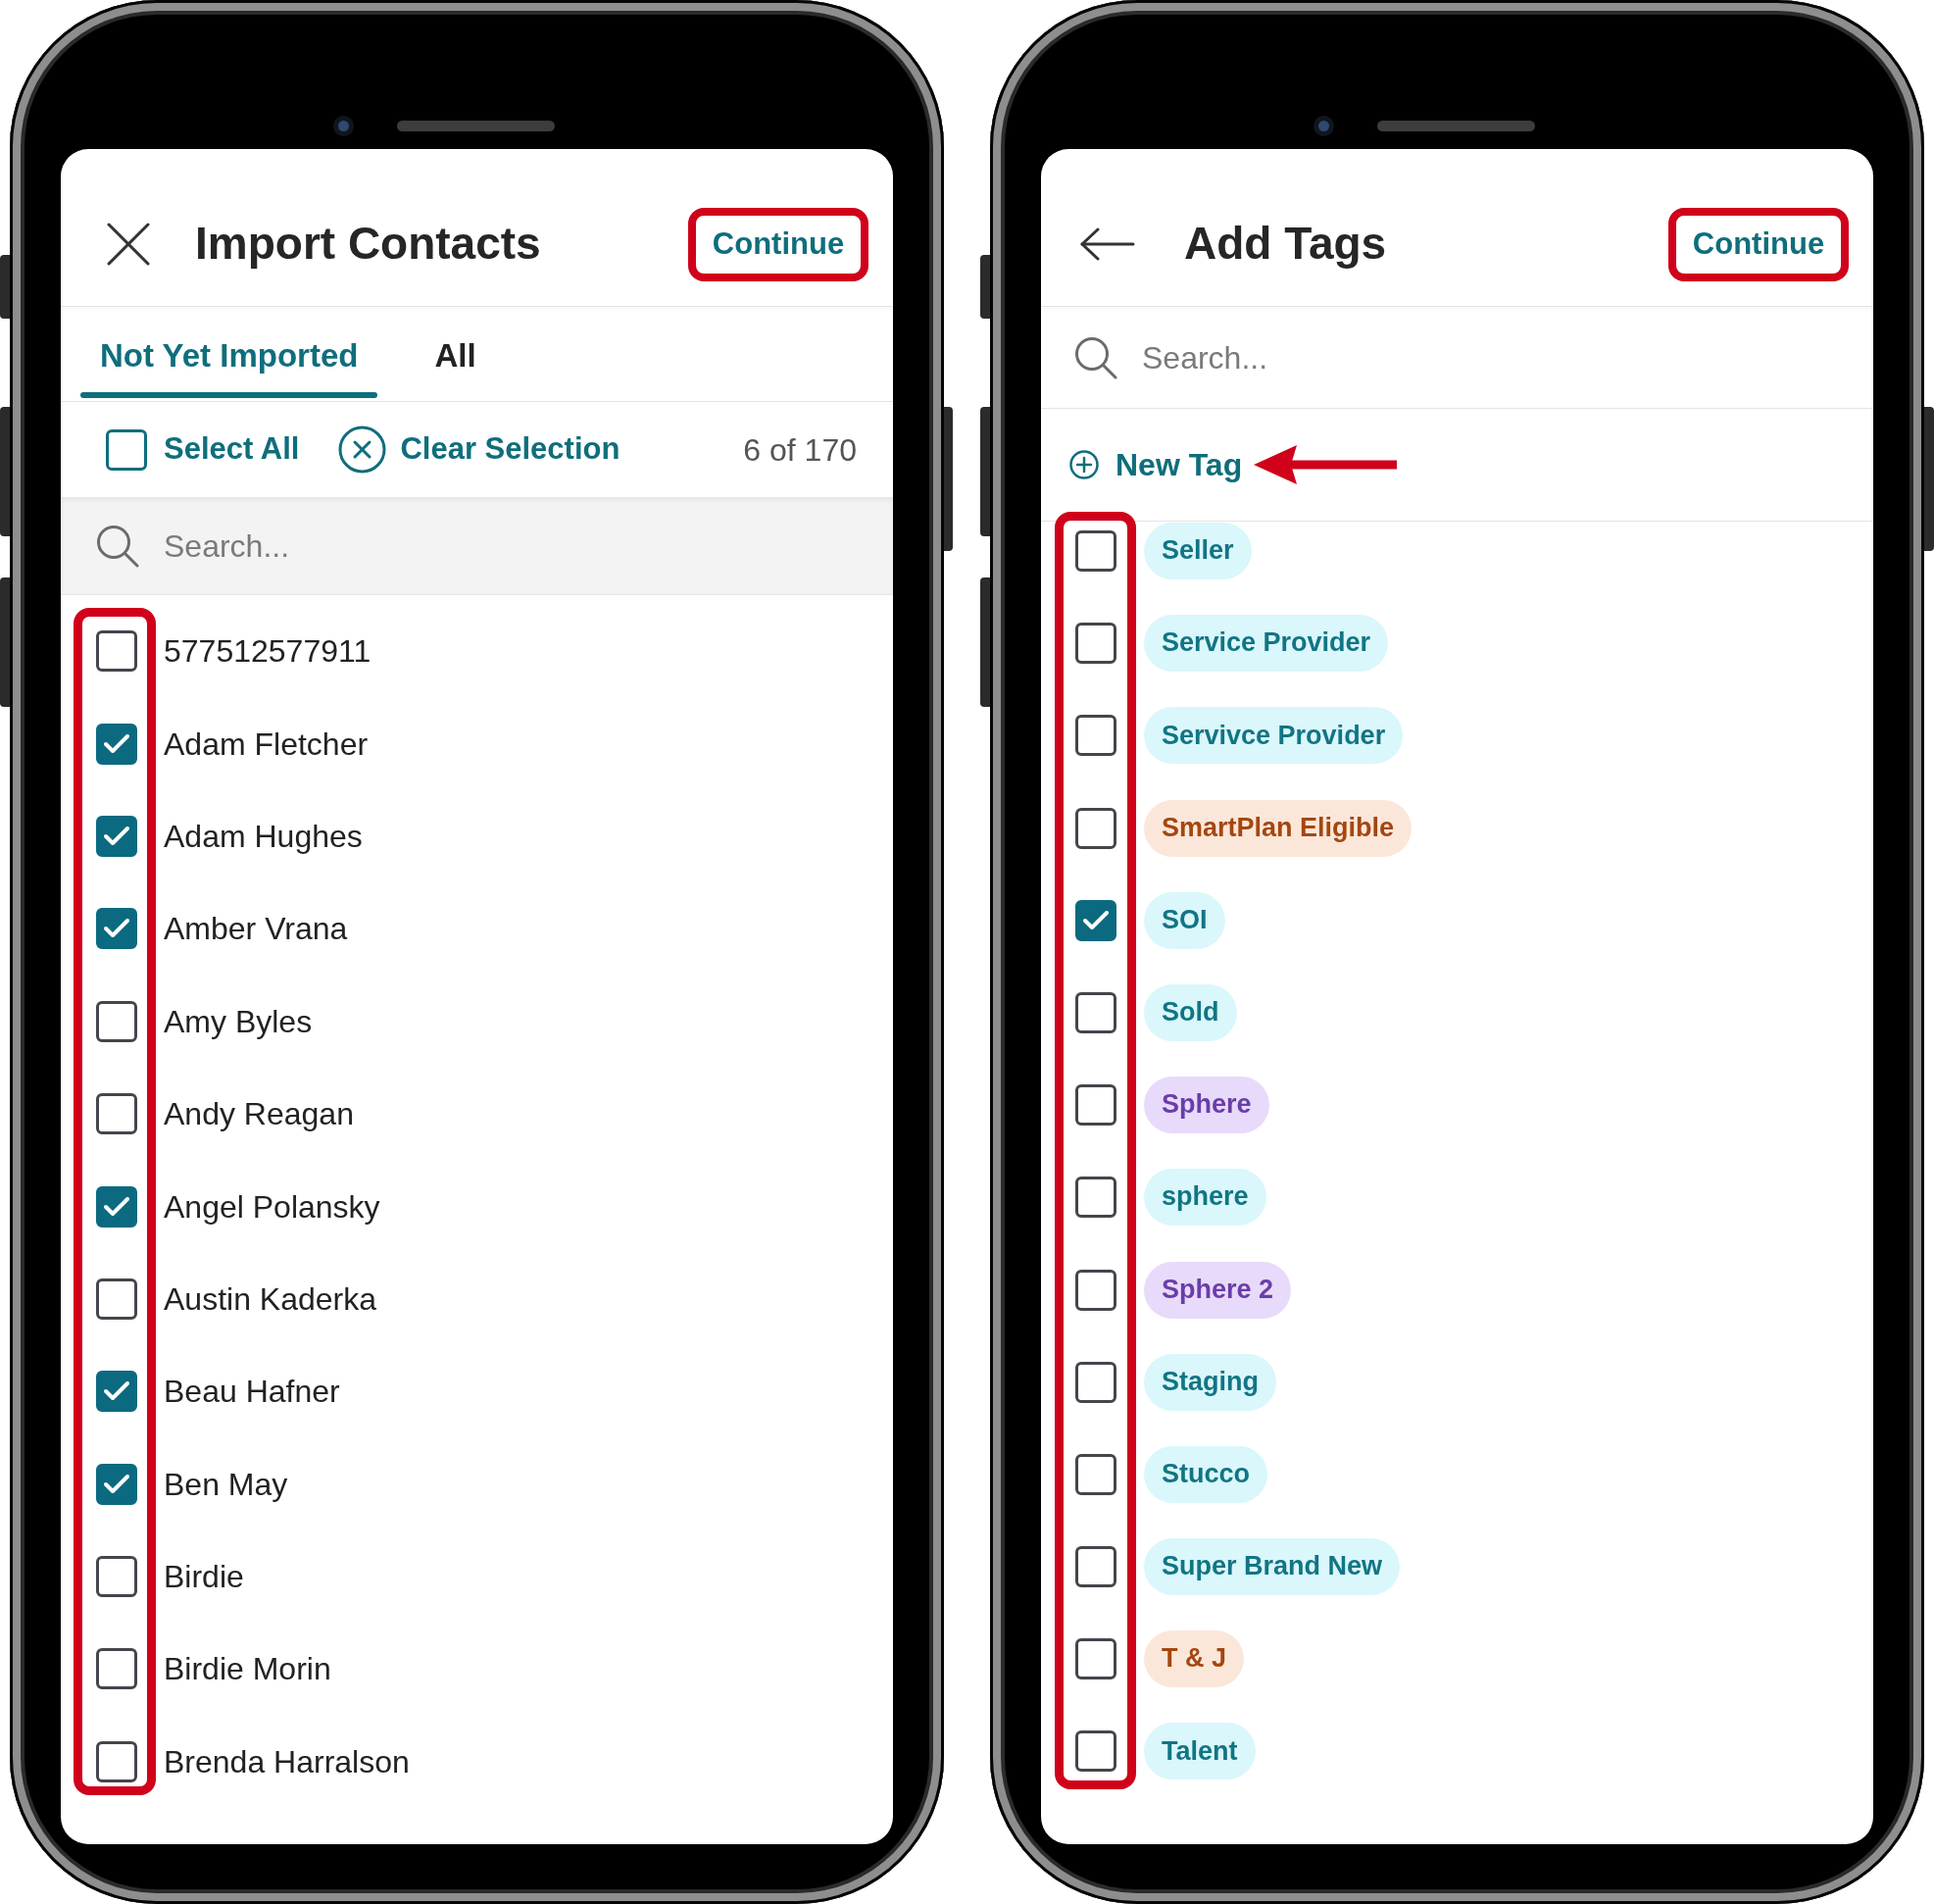 This screenshot has width=1934, height=1904. Describe the element at coordinates (203, 449) in the screenshot. I see `select-all-button: Select All` at that location.